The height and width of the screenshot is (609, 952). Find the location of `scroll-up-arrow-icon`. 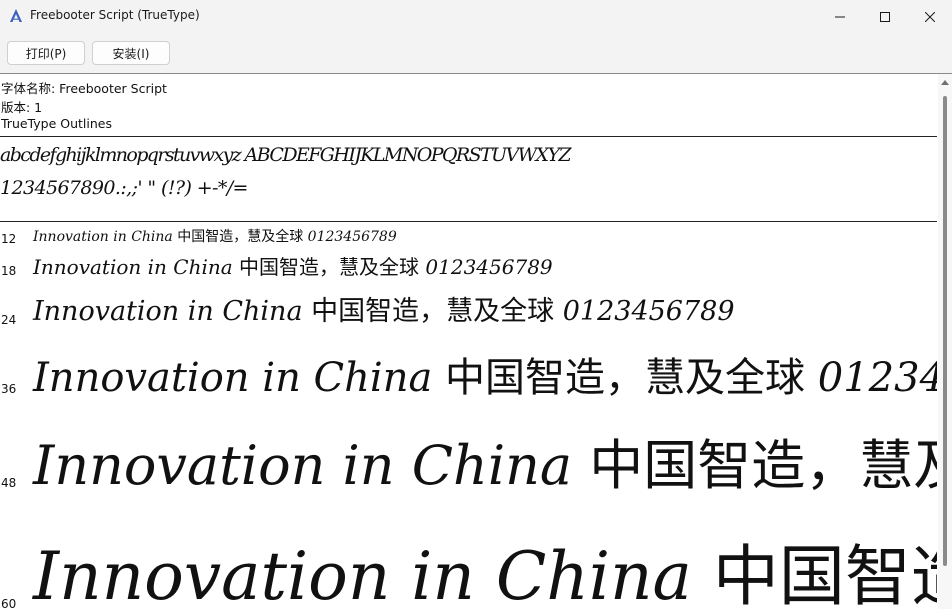

scroll-up-arrow-icon is located at coordinates (945, 82).